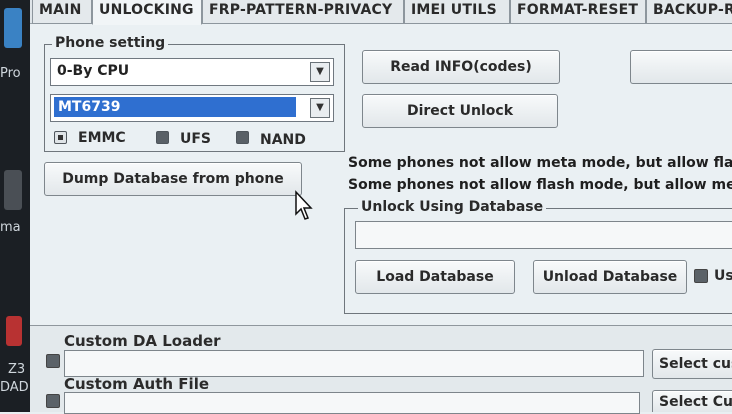 Image resolution: width=732 pixels, height=414 pixels. I want to click on extra-button, so click(681, 67).